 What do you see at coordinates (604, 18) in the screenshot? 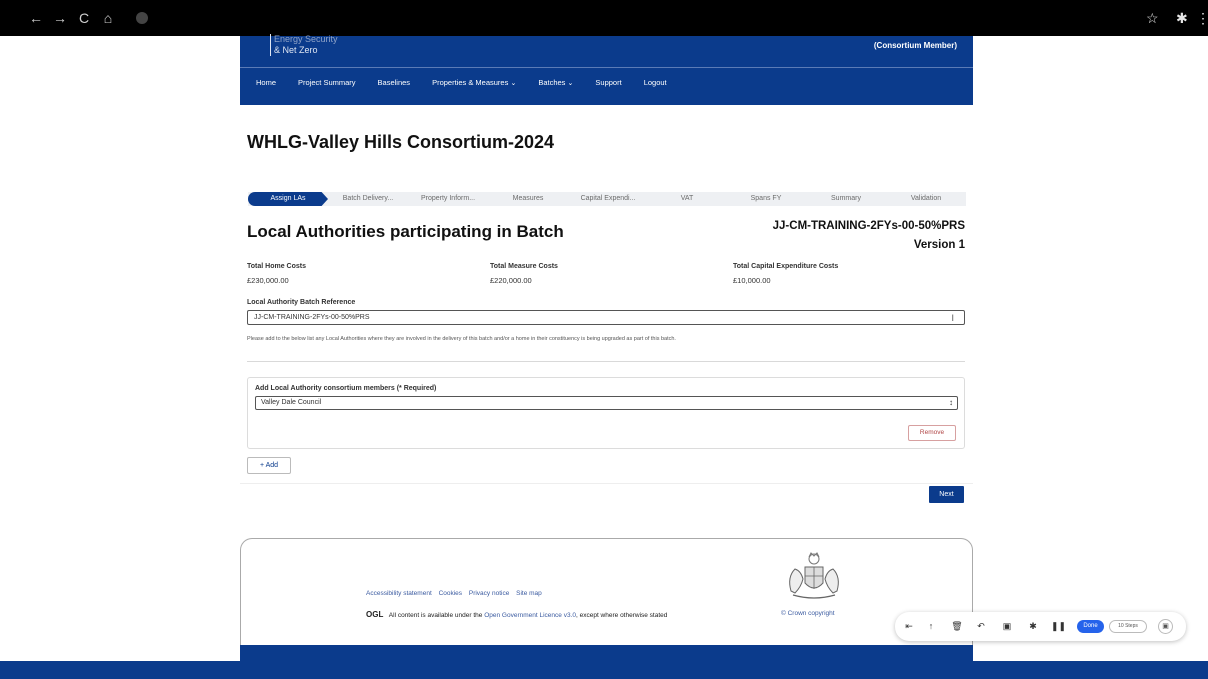
I see `browser-toolbar: ← → C ⌂ ☆ ✱ ⋮` at bounding box center [604, 18].